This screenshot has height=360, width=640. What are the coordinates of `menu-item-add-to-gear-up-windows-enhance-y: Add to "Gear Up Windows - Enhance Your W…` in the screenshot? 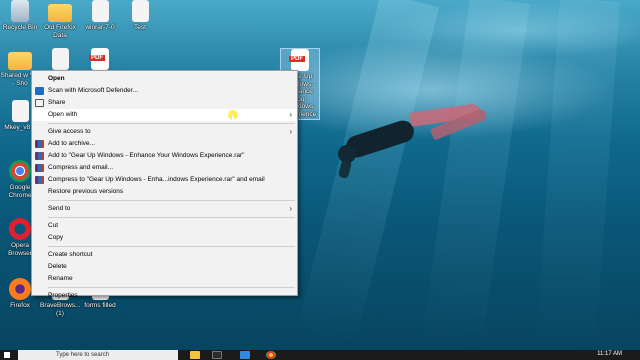 It's located at (164, 156).